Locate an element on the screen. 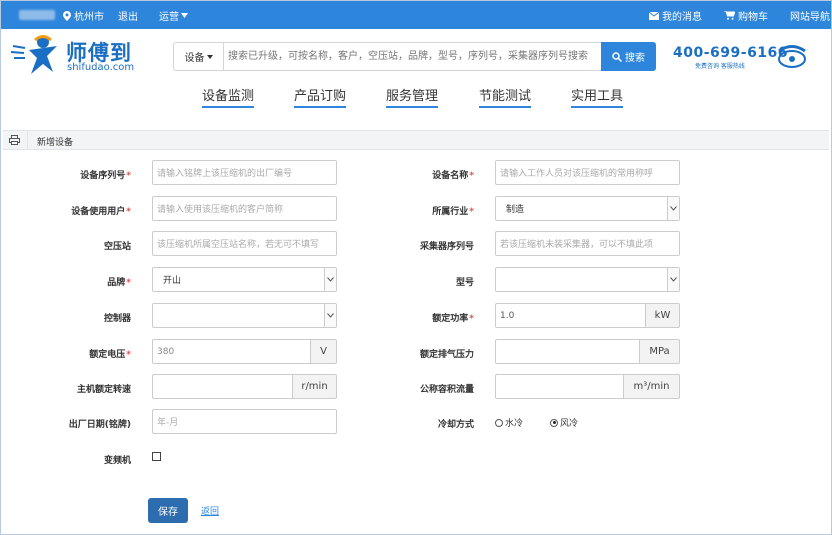 This screenshot has width=832, height=535. city-selector: 杭州市 is located at coordinates (83, 15).